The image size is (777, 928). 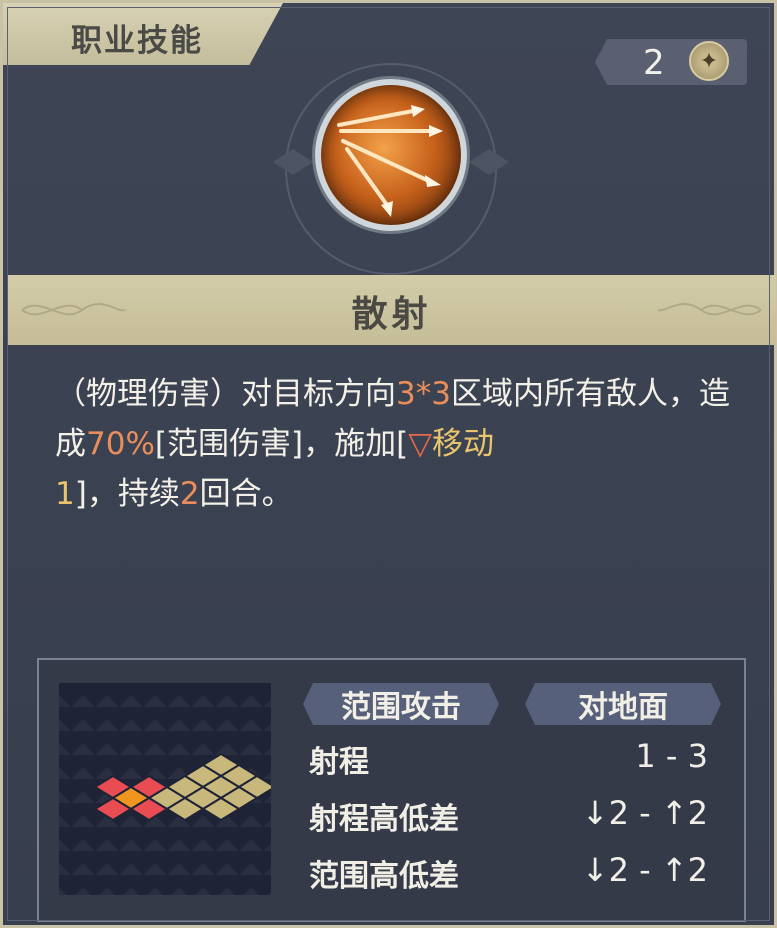 I want to click on tag-attack-type: 范围攻击, so click(x=401, y=704).